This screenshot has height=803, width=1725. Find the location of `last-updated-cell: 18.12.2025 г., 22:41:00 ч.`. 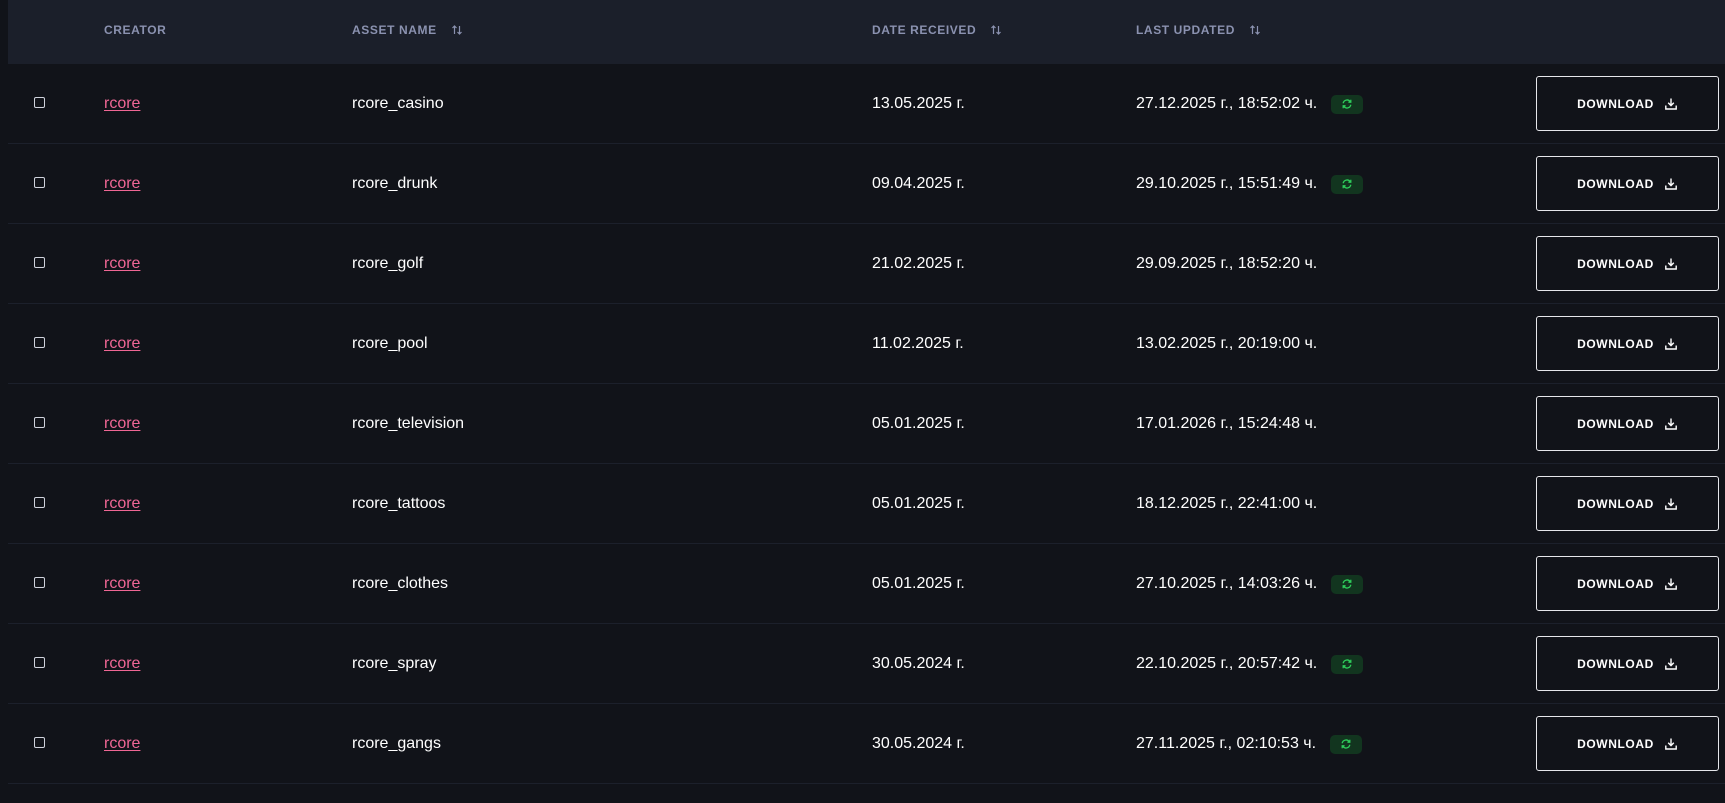

last-updated-cell: 18.12.2025 г., 22:41:00 ч. is located at coordinates (1226, 504).